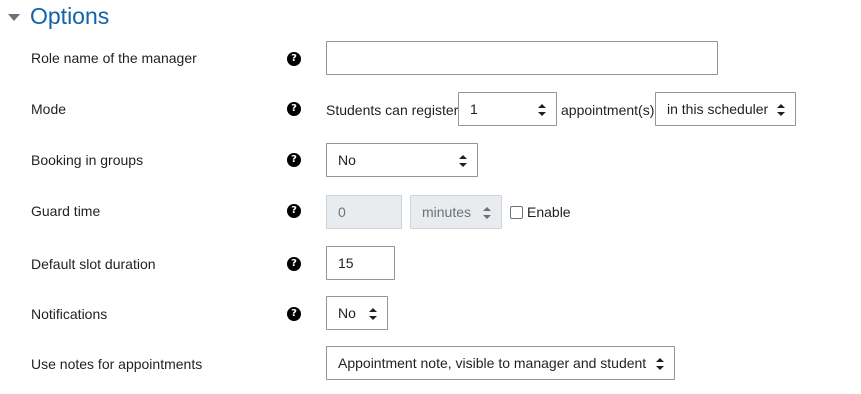  Describe the element at coordinates (117, 364) in the screenshot. I see `notes-label: Use notes for appointments` at that location.